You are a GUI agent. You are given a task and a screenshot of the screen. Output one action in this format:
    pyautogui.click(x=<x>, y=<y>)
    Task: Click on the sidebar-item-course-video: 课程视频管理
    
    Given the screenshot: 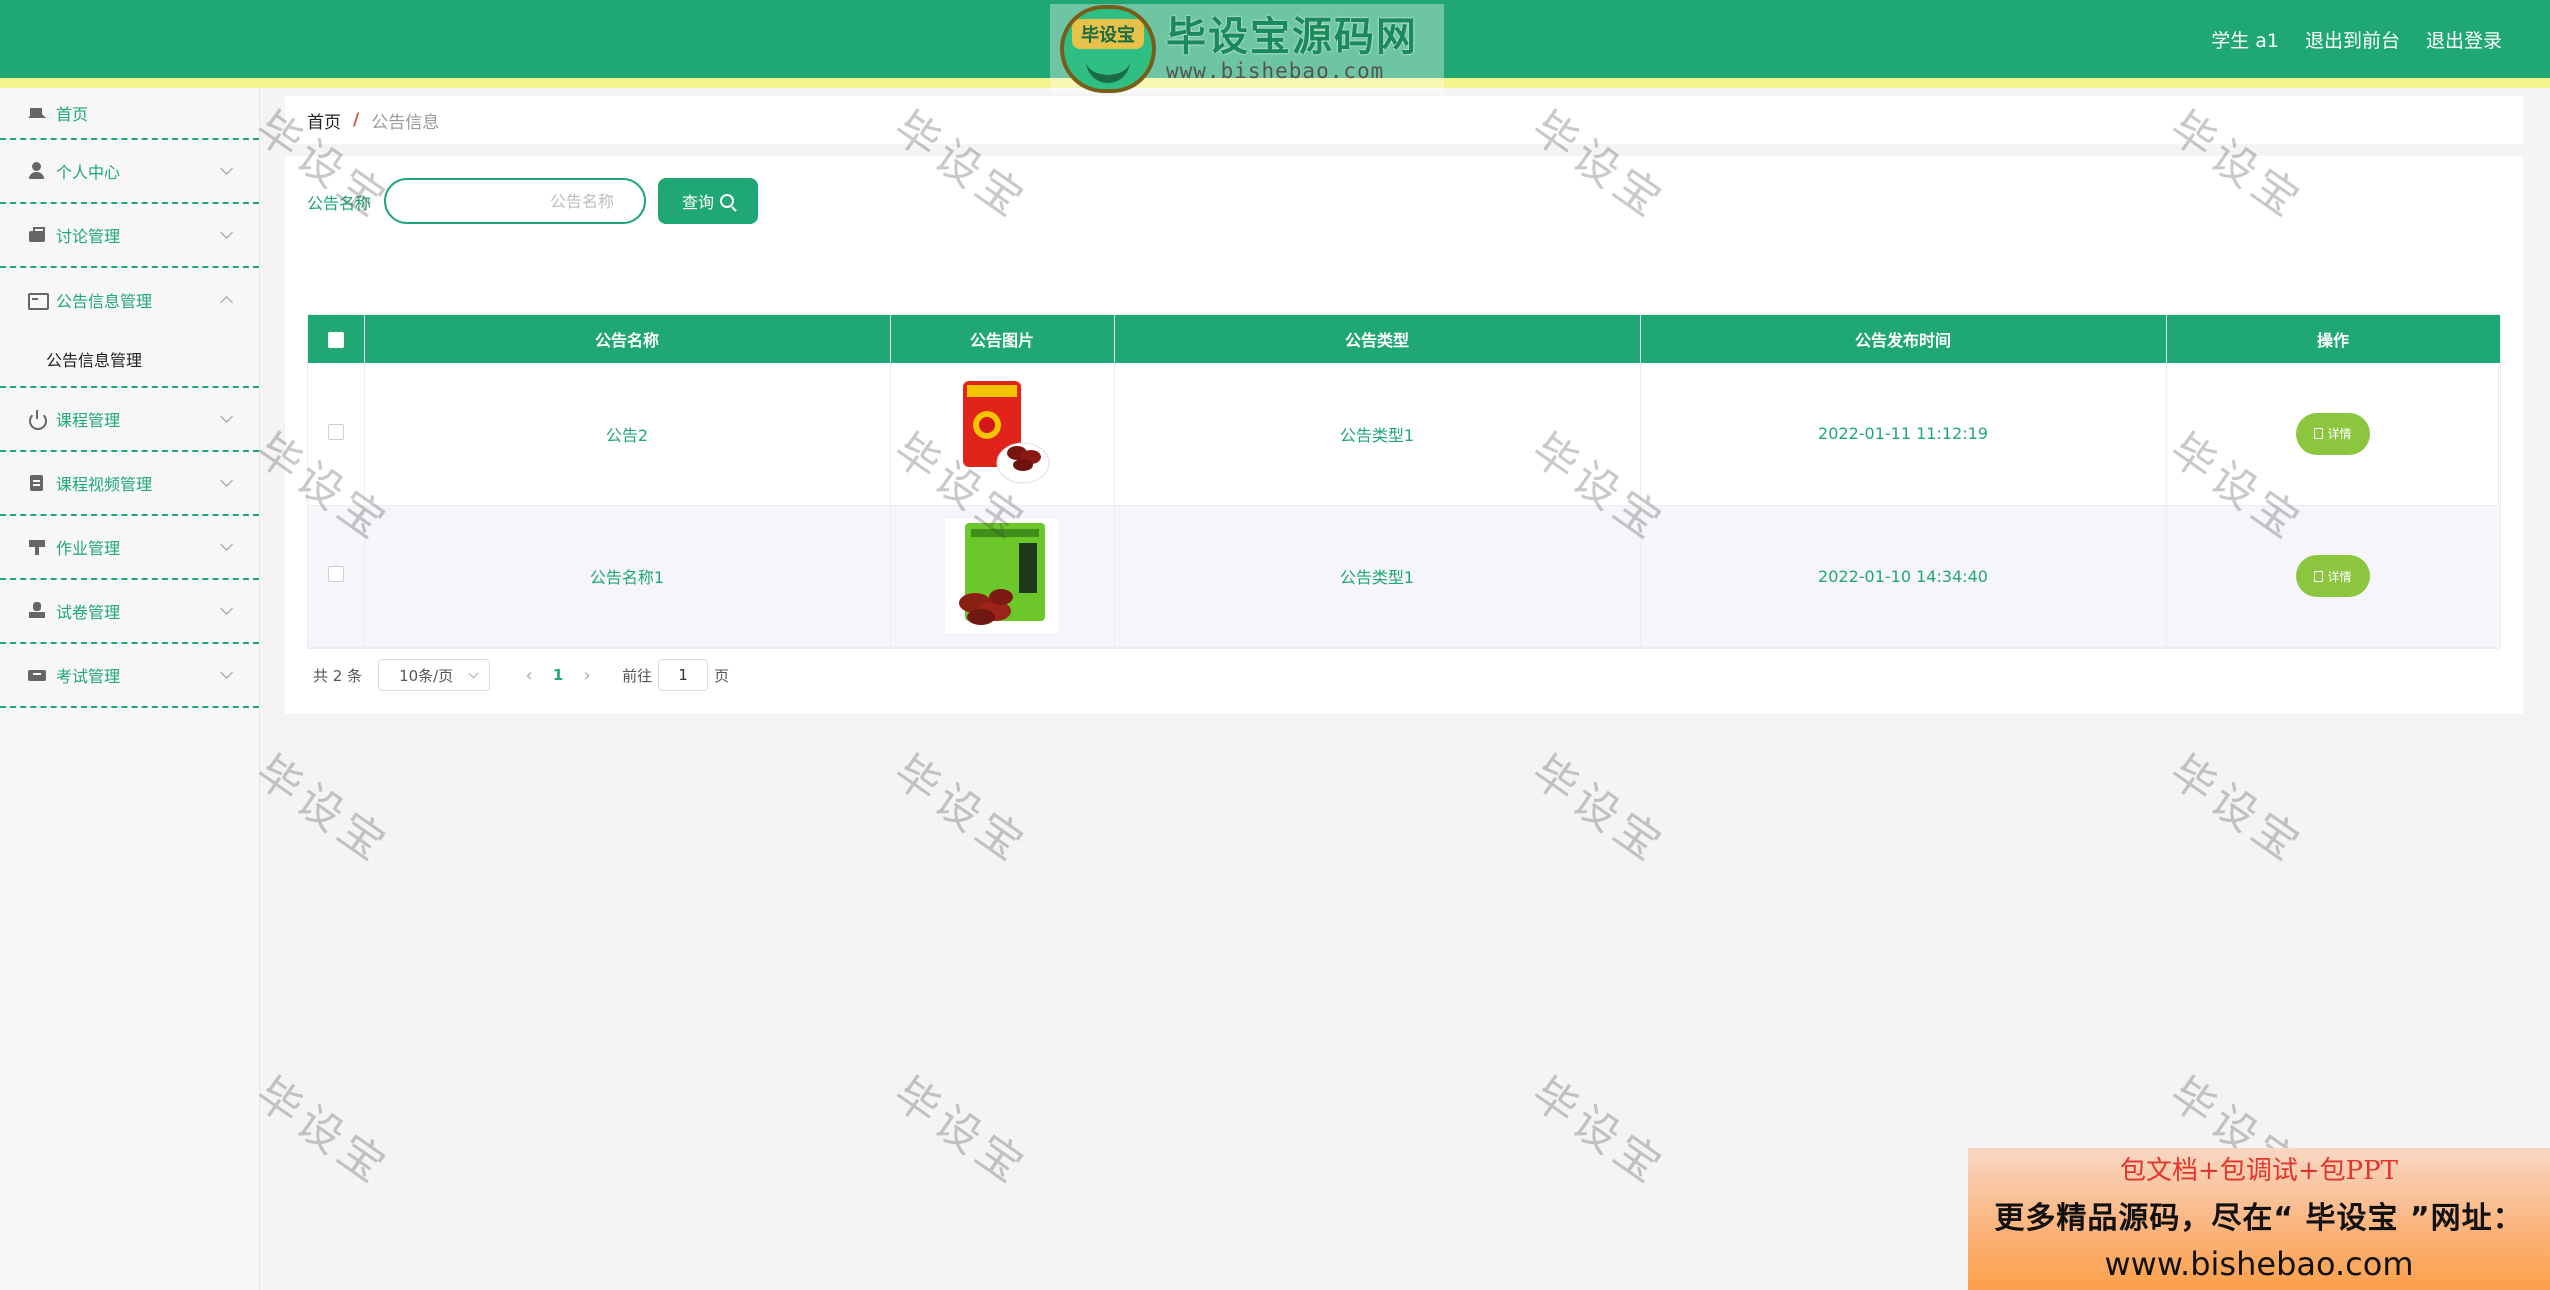 What is the action you would take?
    pyautogui.click(x=129, y=484)
    